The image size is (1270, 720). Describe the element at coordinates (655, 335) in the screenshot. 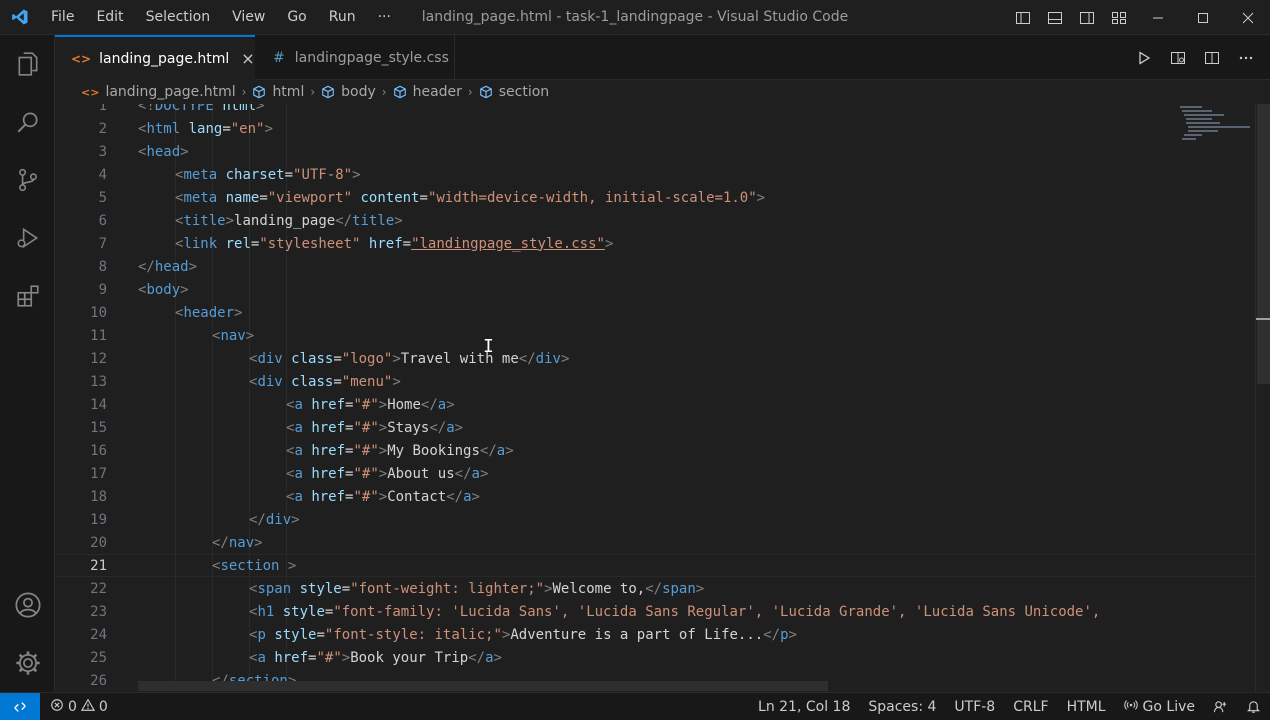

I see `code-line: 11 <nav>` at that location.